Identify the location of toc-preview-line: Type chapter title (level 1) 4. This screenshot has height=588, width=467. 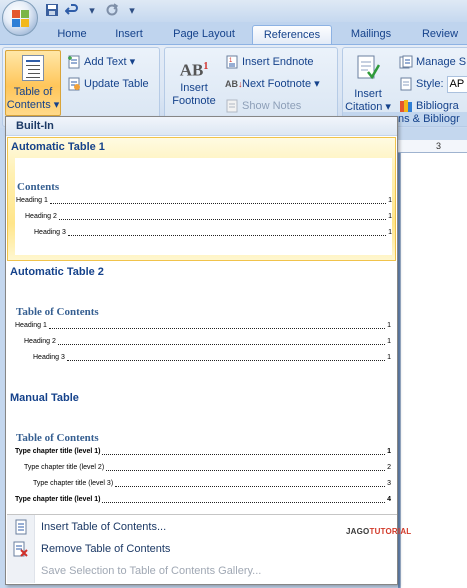
(203, 499).